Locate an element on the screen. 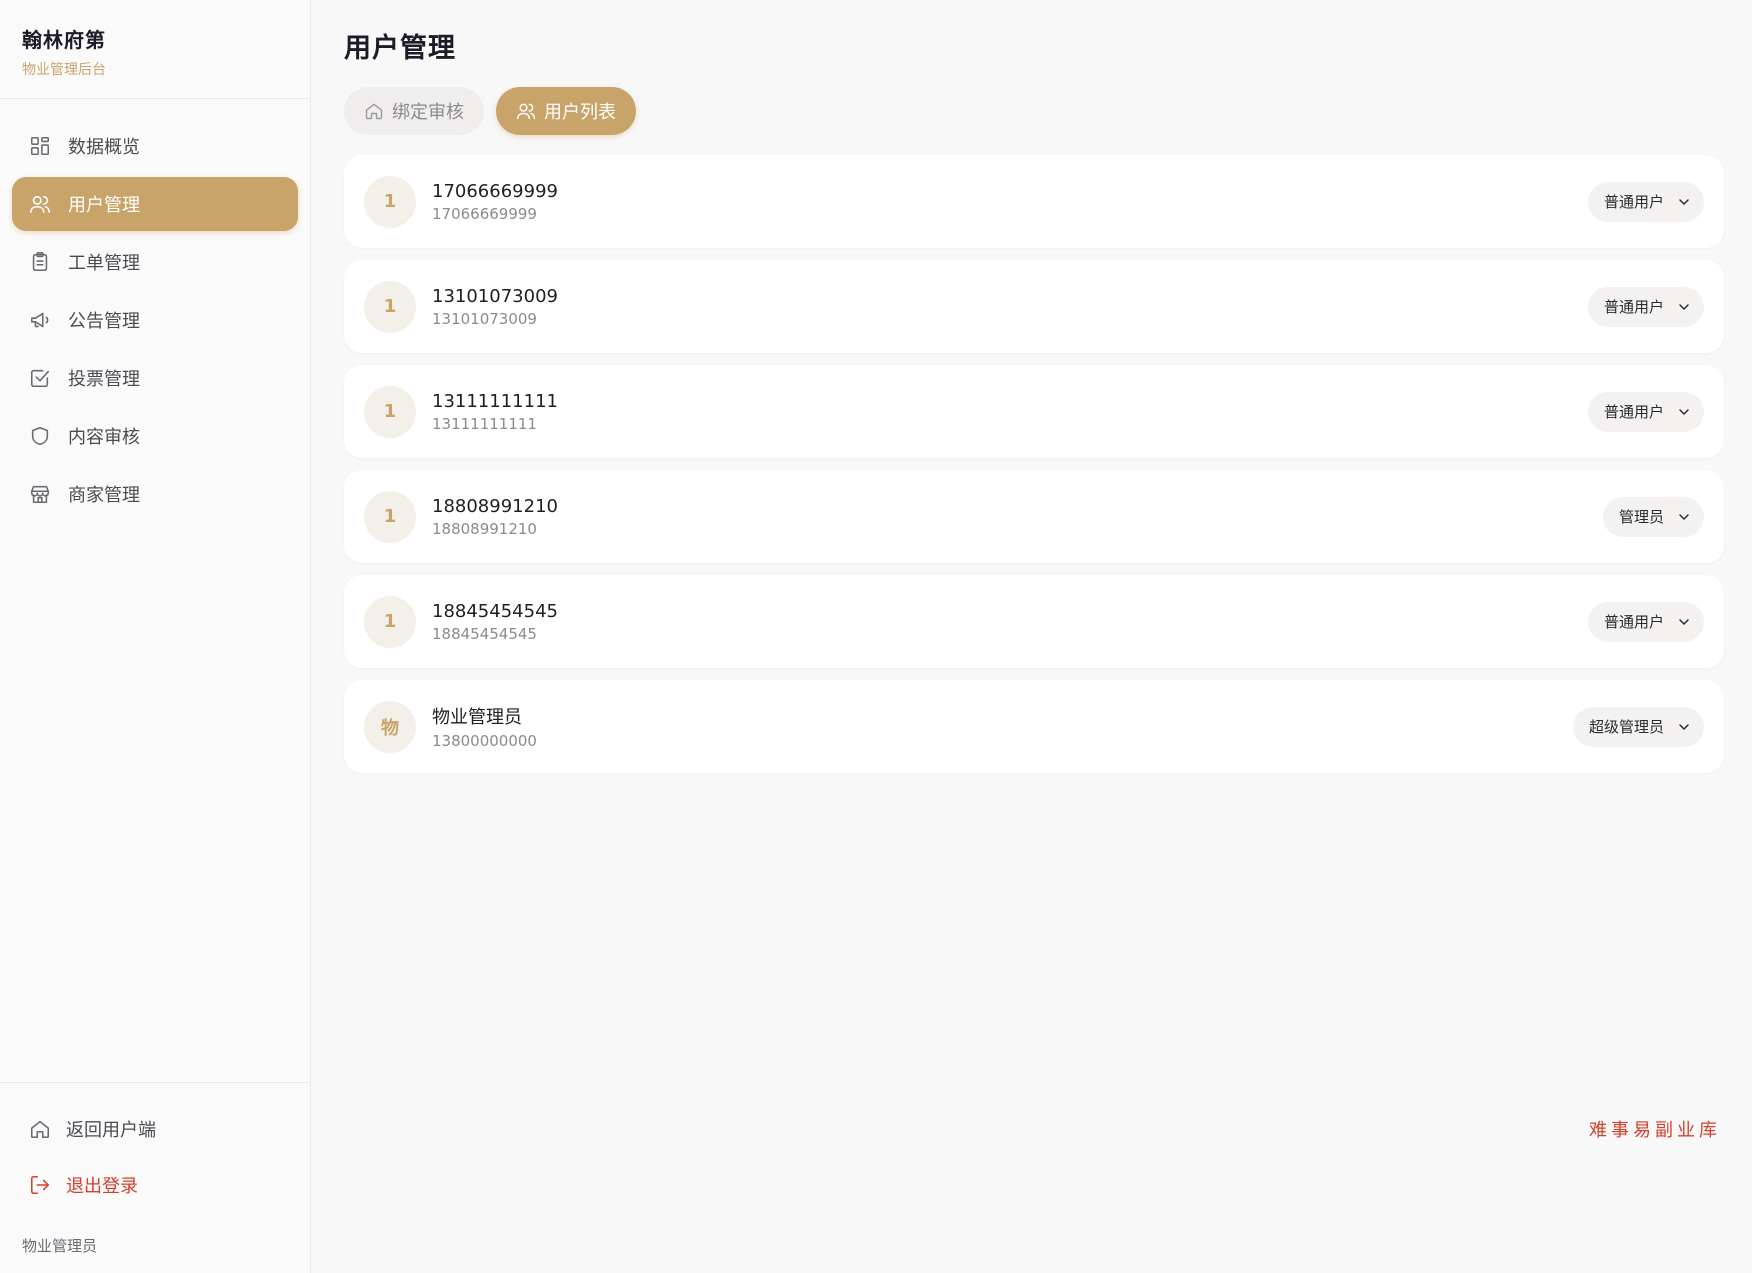 This screenshot has height=1273, width=1752. tab-binding-review: 绑定审核 is located at coordinates (414, 111).